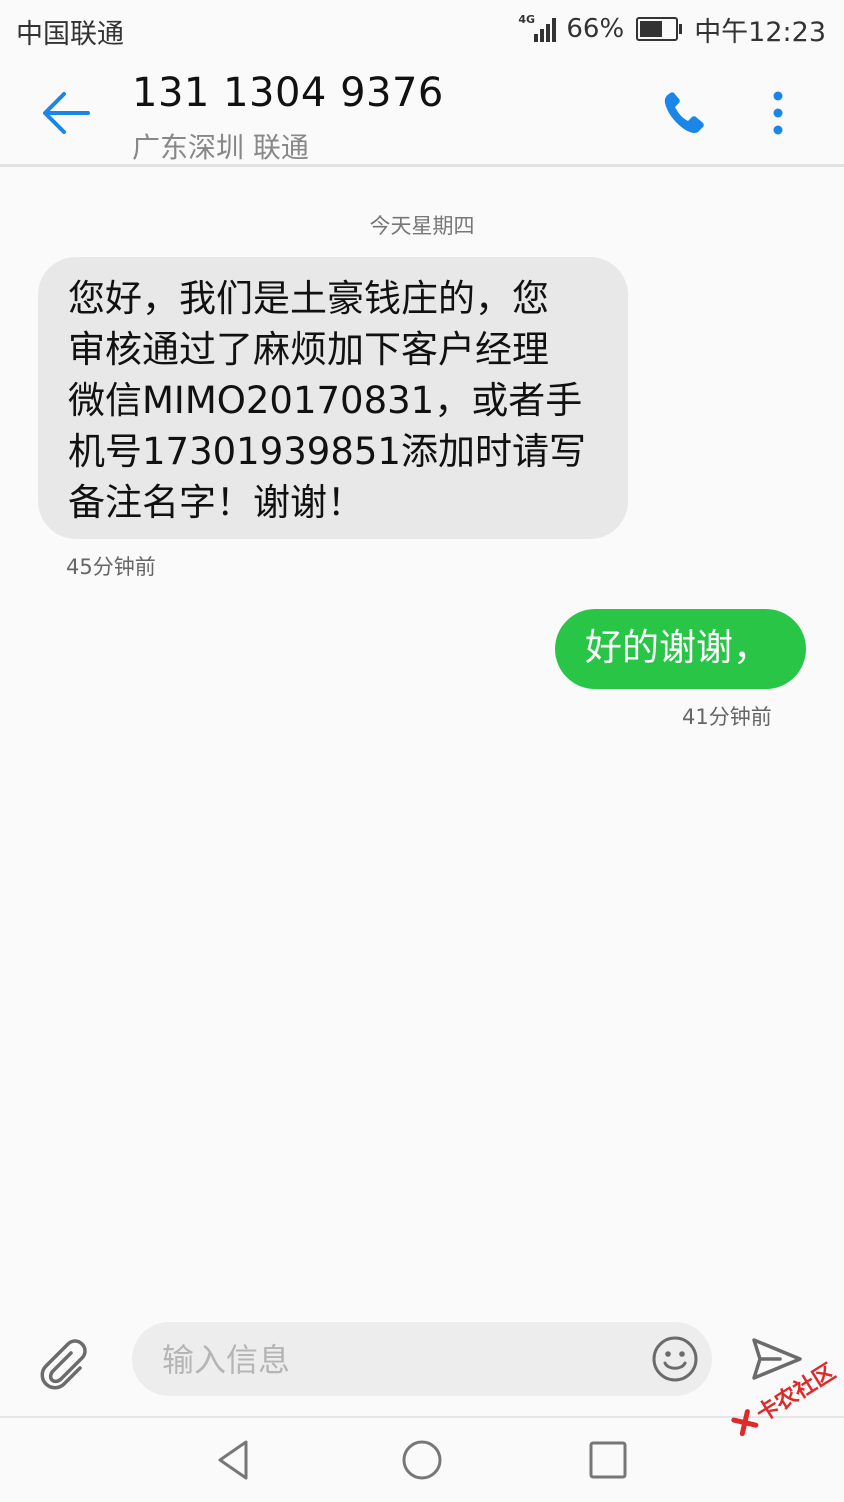  Describe the element at coordinates (527, 19) in the screenshot. I see `network-type-label: 4G` at that location.